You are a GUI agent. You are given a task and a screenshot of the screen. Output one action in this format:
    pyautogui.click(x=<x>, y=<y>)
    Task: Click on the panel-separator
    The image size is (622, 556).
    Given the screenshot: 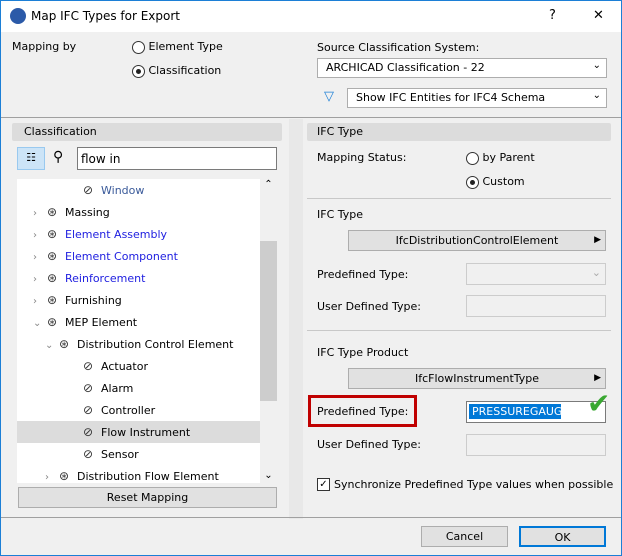 What is the action you would take?
    pyautogui.click(x=296, y=319)
    